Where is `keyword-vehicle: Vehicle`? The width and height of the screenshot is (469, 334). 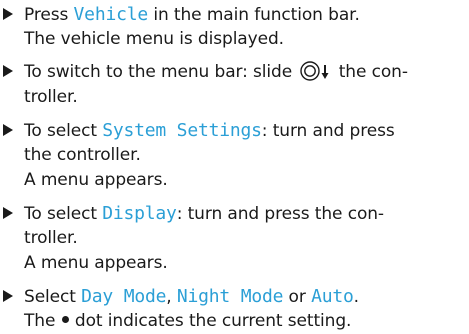 keyword-vehicle: Vehicle is located at coordinates (111, 14).